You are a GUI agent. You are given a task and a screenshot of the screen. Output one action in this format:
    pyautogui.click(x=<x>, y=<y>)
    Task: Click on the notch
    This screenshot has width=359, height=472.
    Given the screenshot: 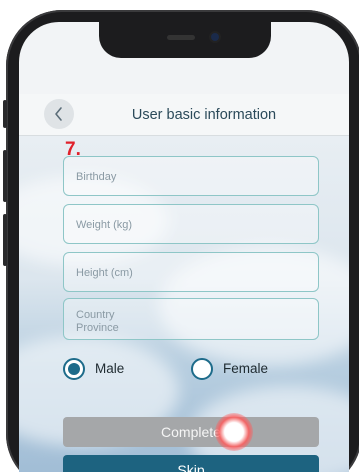 What is the action you would take?
    pyautogui.click(x=185, y=40)
    